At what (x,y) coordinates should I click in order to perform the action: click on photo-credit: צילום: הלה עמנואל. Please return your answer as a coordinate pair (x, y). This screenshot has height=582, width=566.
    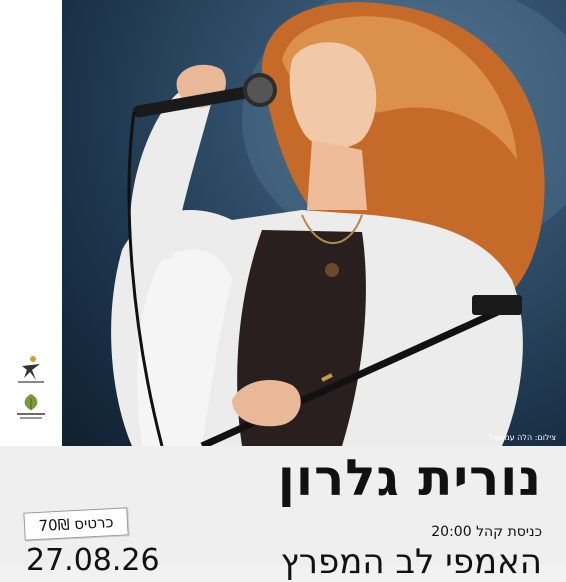
    Looking at the image, I should click on (522, 437).